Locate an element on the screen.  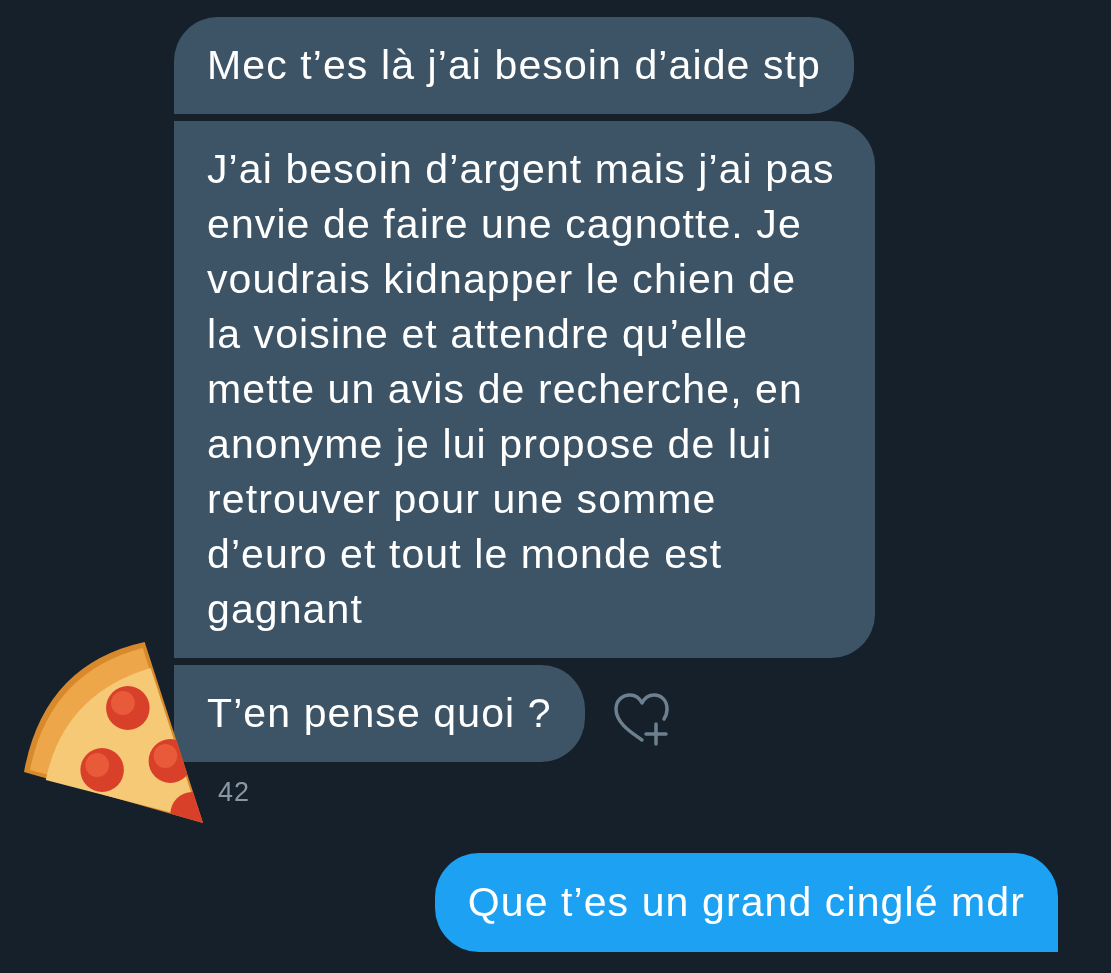
message-timestamp: 42 is located at coordinates (234, 792).